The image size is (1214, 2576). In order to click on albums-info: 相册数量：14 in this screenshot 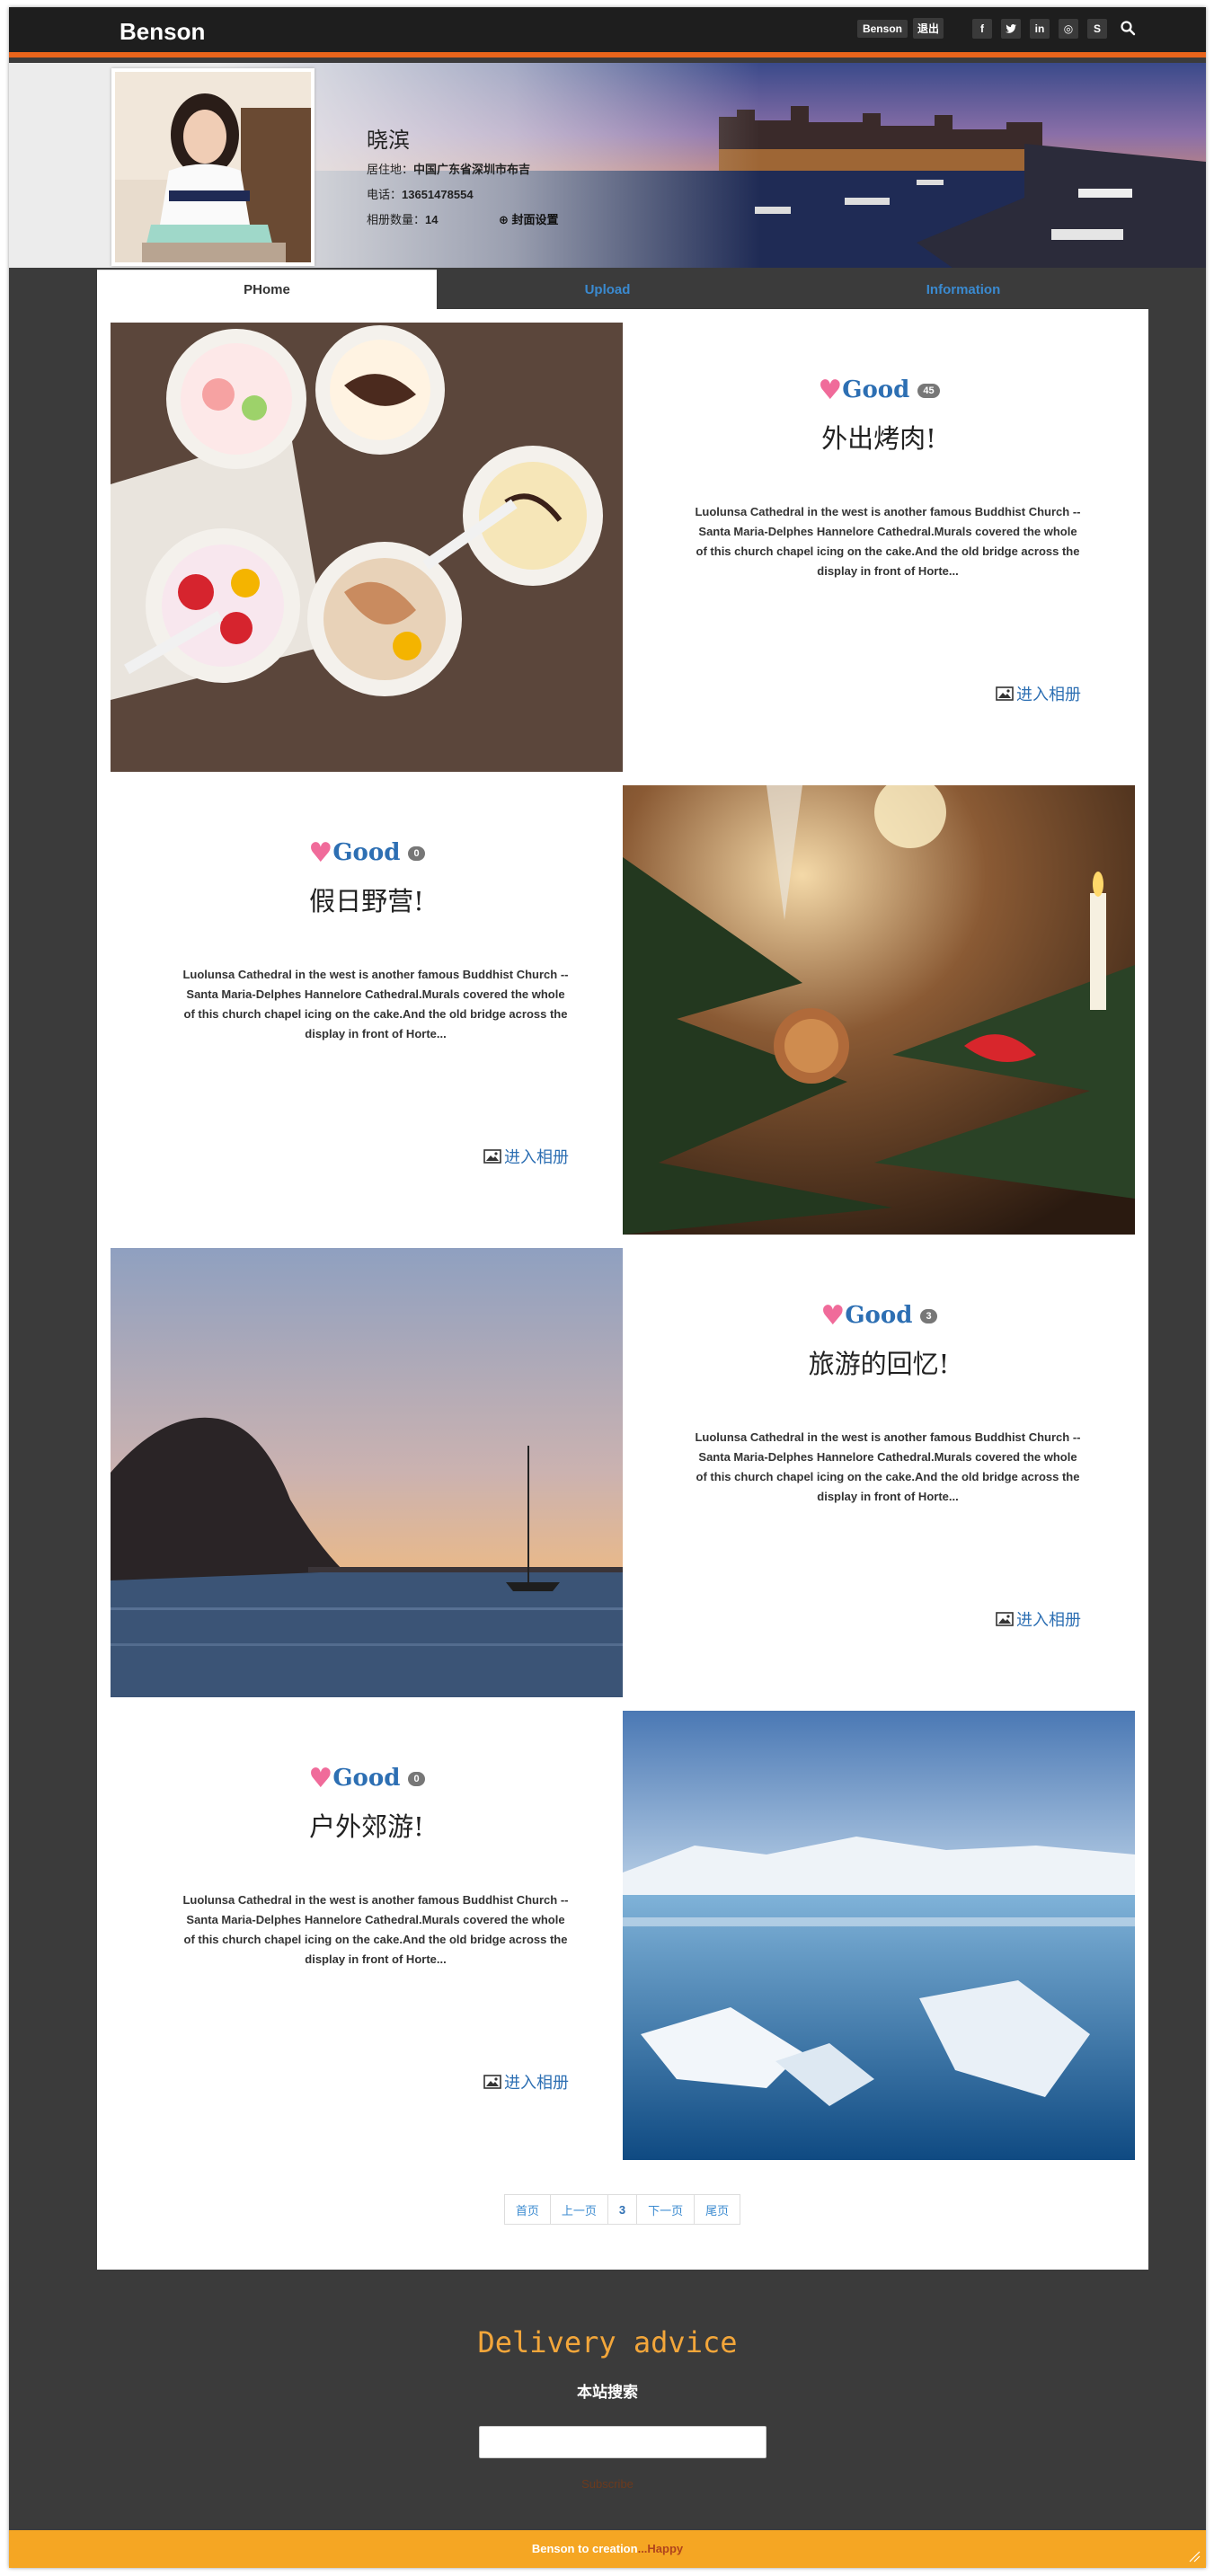, I will do `click(402, 218)`.